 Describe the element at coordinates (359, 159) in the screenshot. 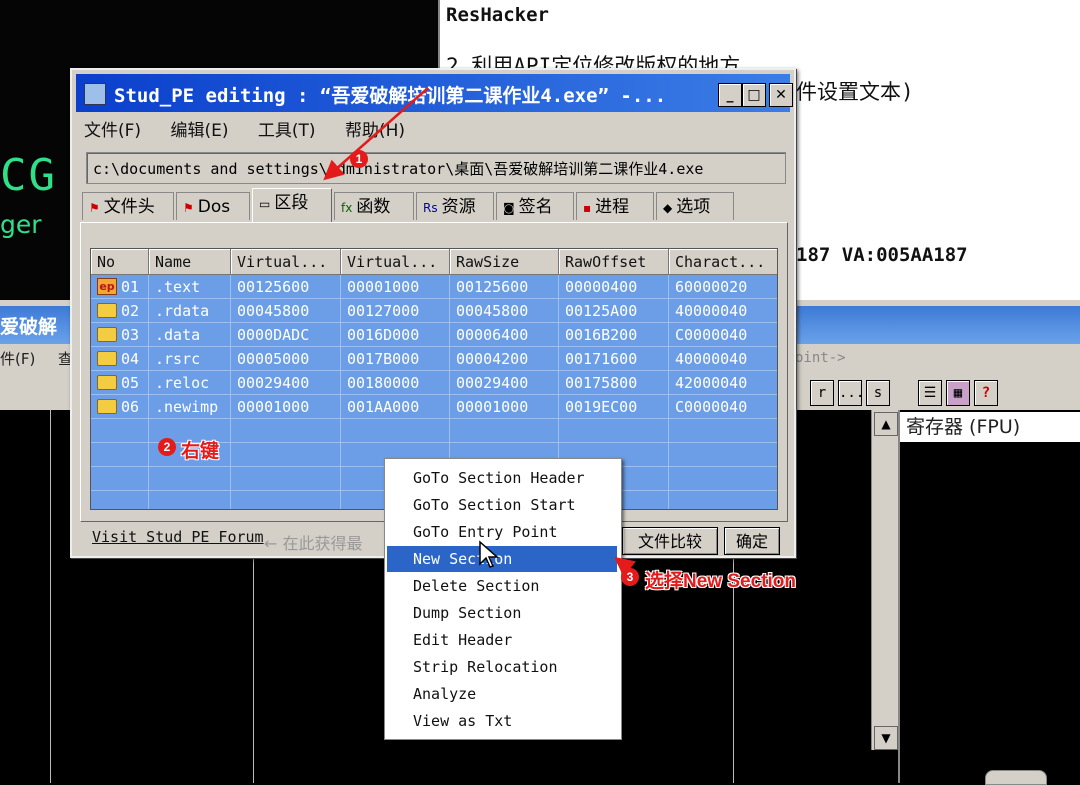

I see `annotation-badge-1: 1` at that location.